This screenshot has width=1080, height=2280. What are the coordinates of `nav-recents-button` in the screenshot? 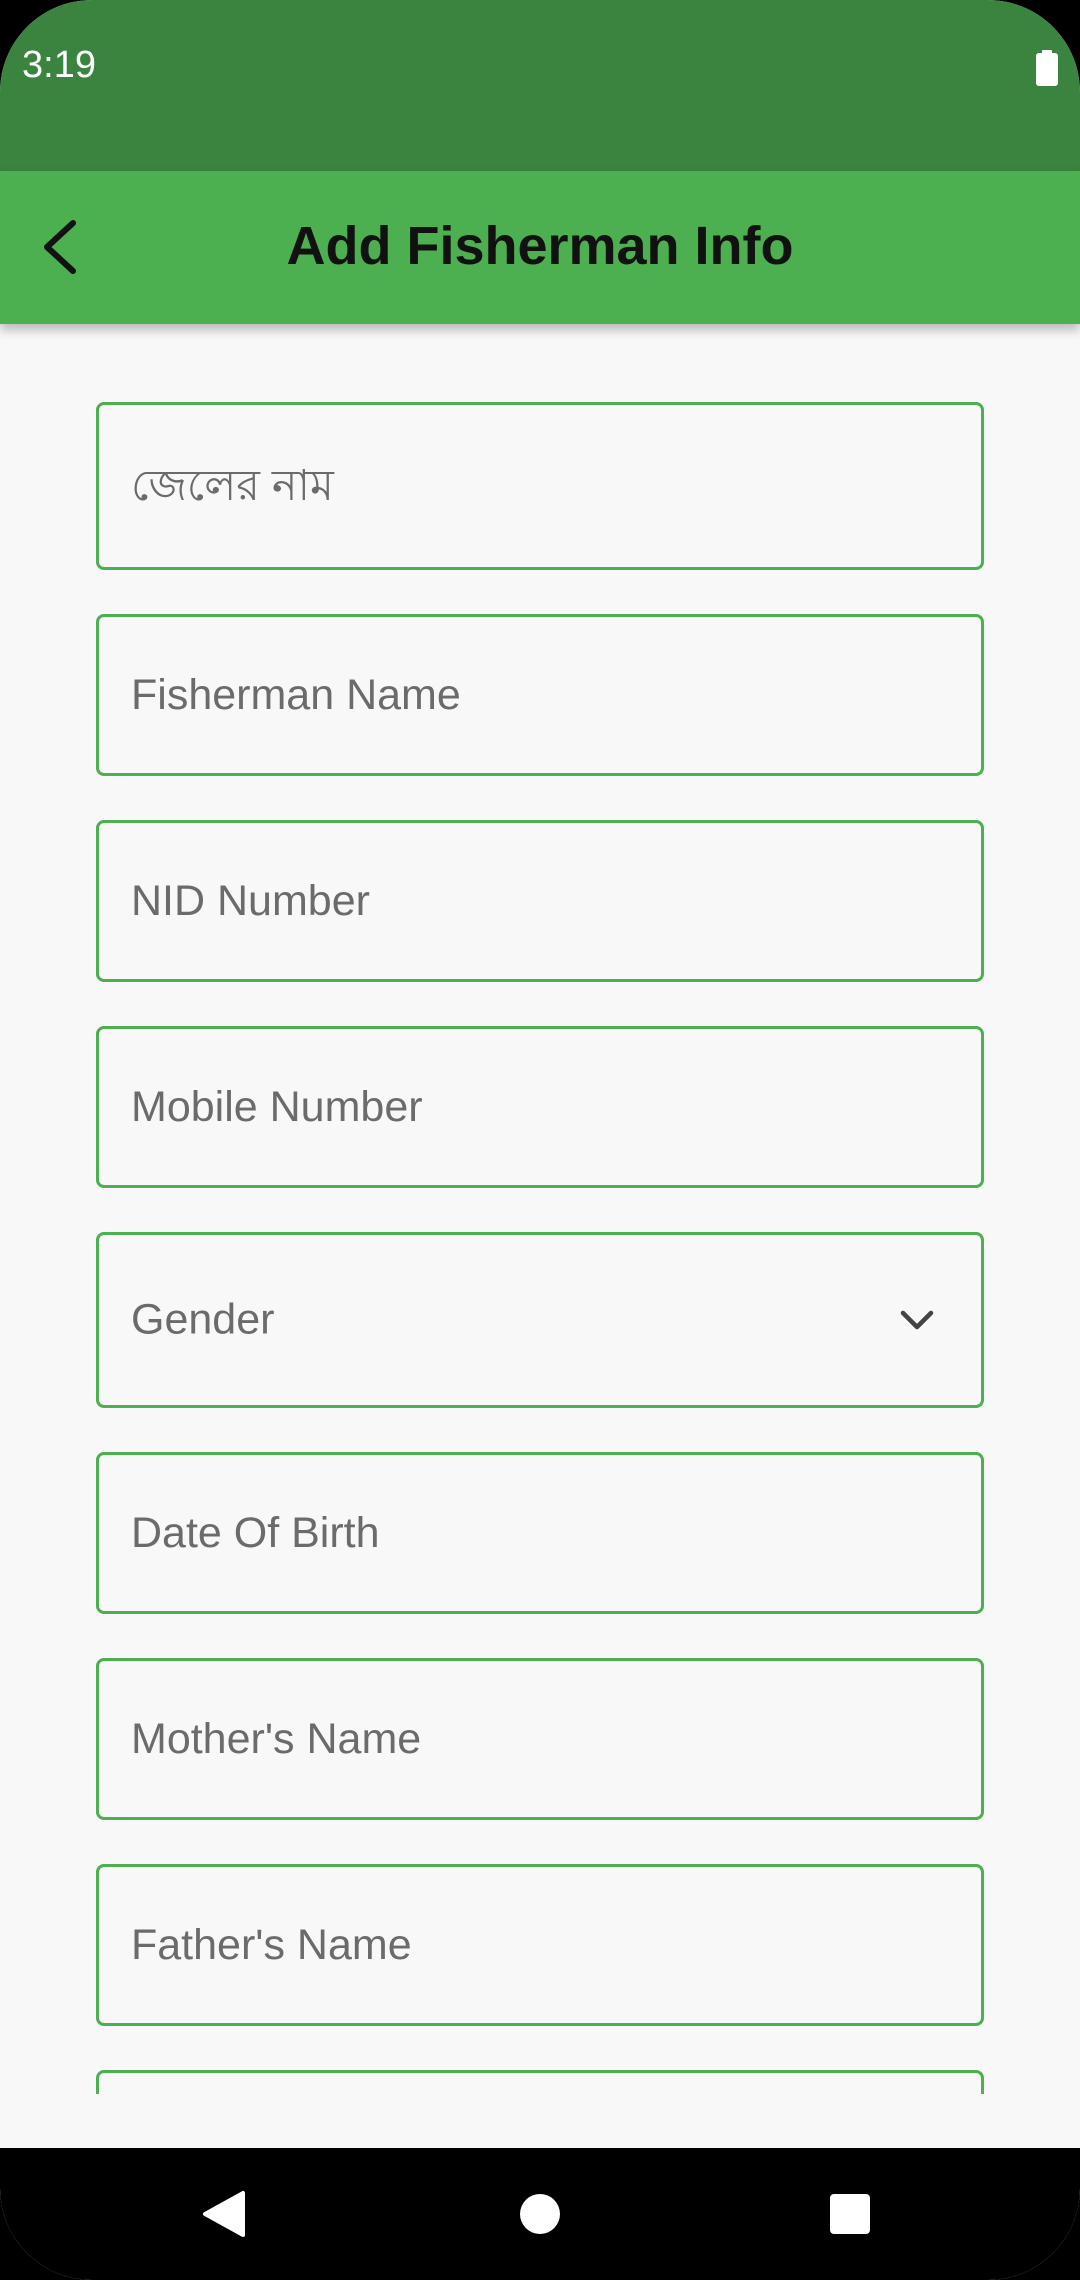 It's located at (850, 2214).